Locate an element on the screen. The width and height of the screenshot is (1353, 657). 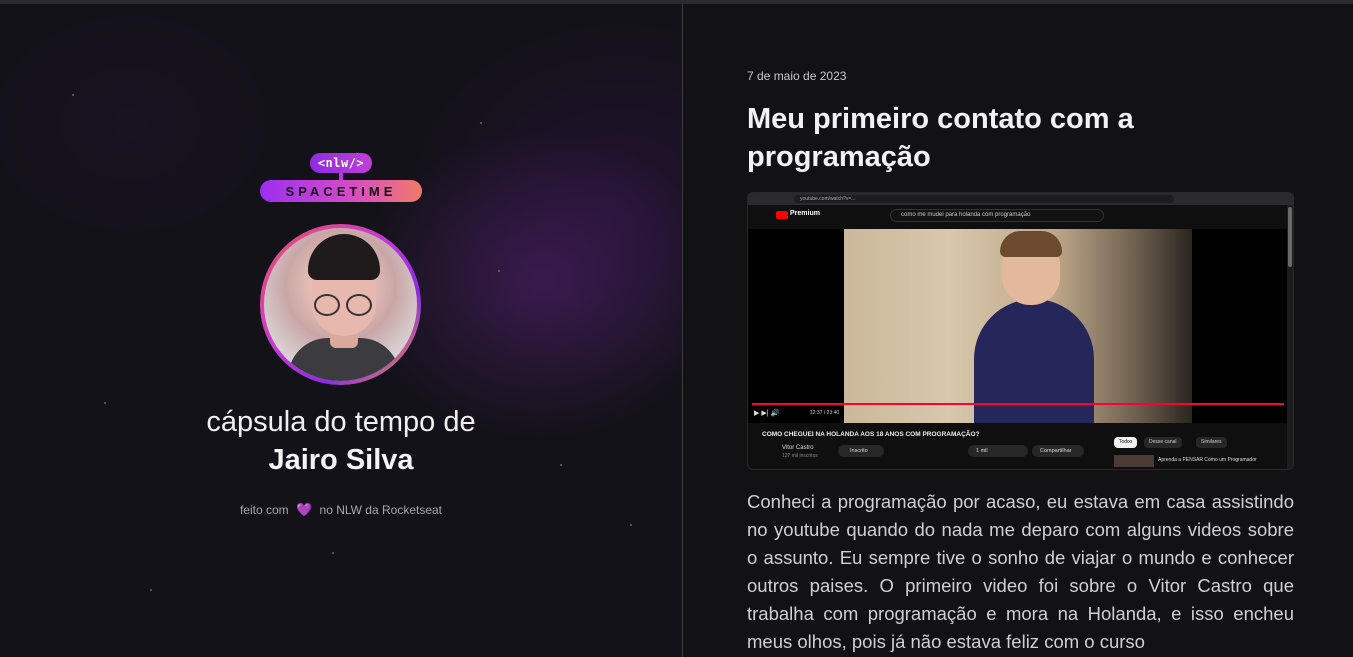
logo-nlw-badge: <nlw/> is located at coordinates (341, 163).